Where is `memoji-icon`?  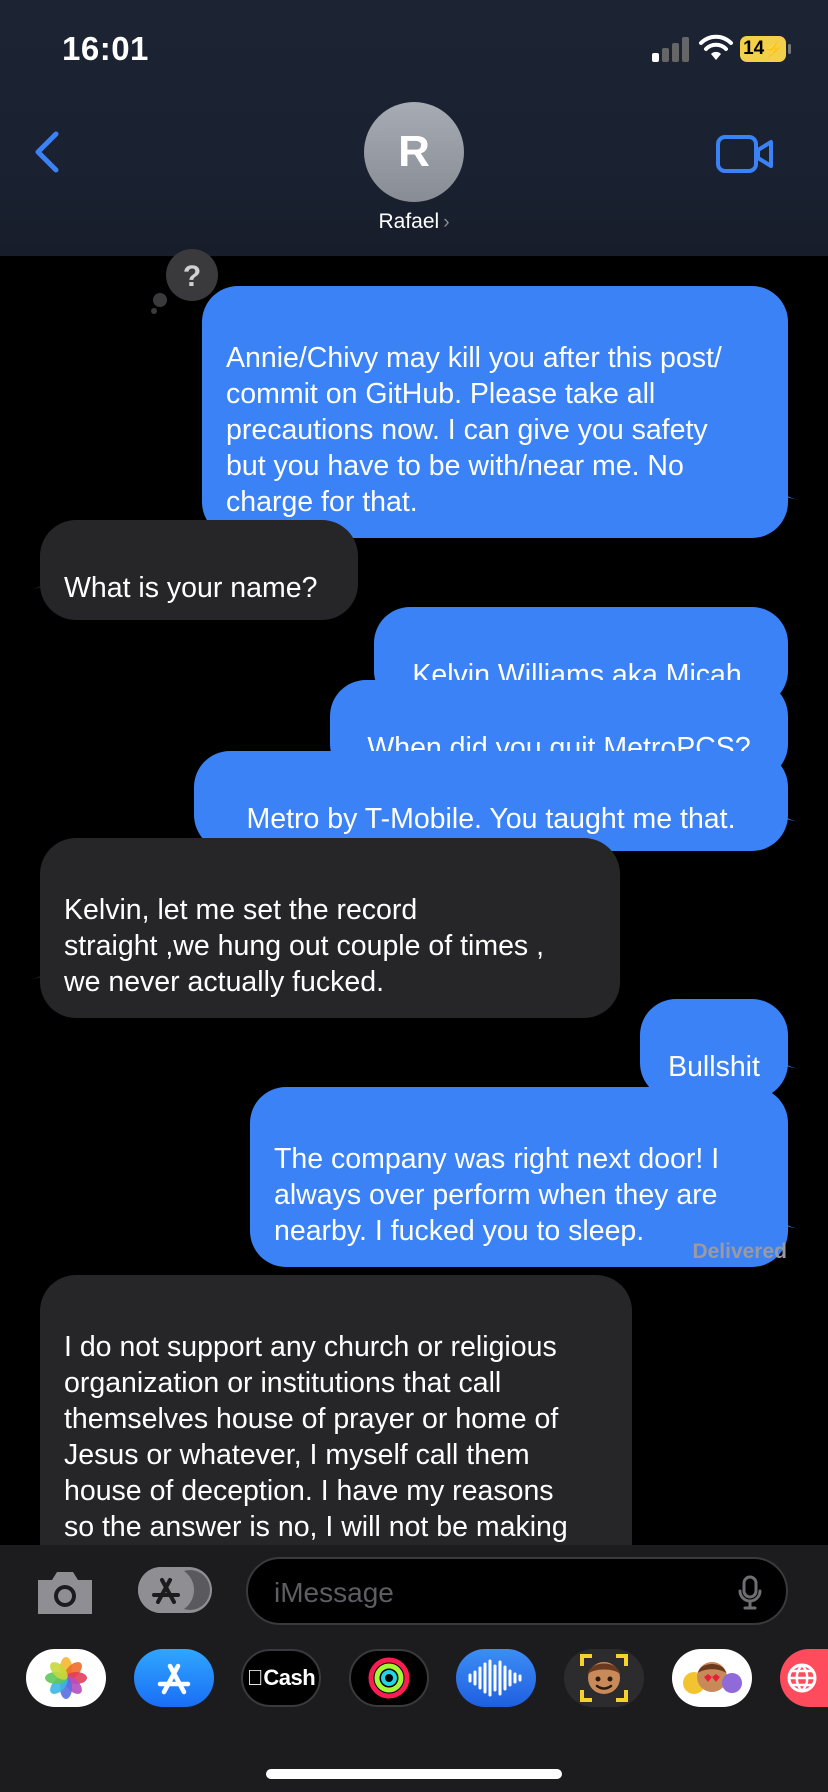 memoji-icon is located at coordinates (604, 1678).